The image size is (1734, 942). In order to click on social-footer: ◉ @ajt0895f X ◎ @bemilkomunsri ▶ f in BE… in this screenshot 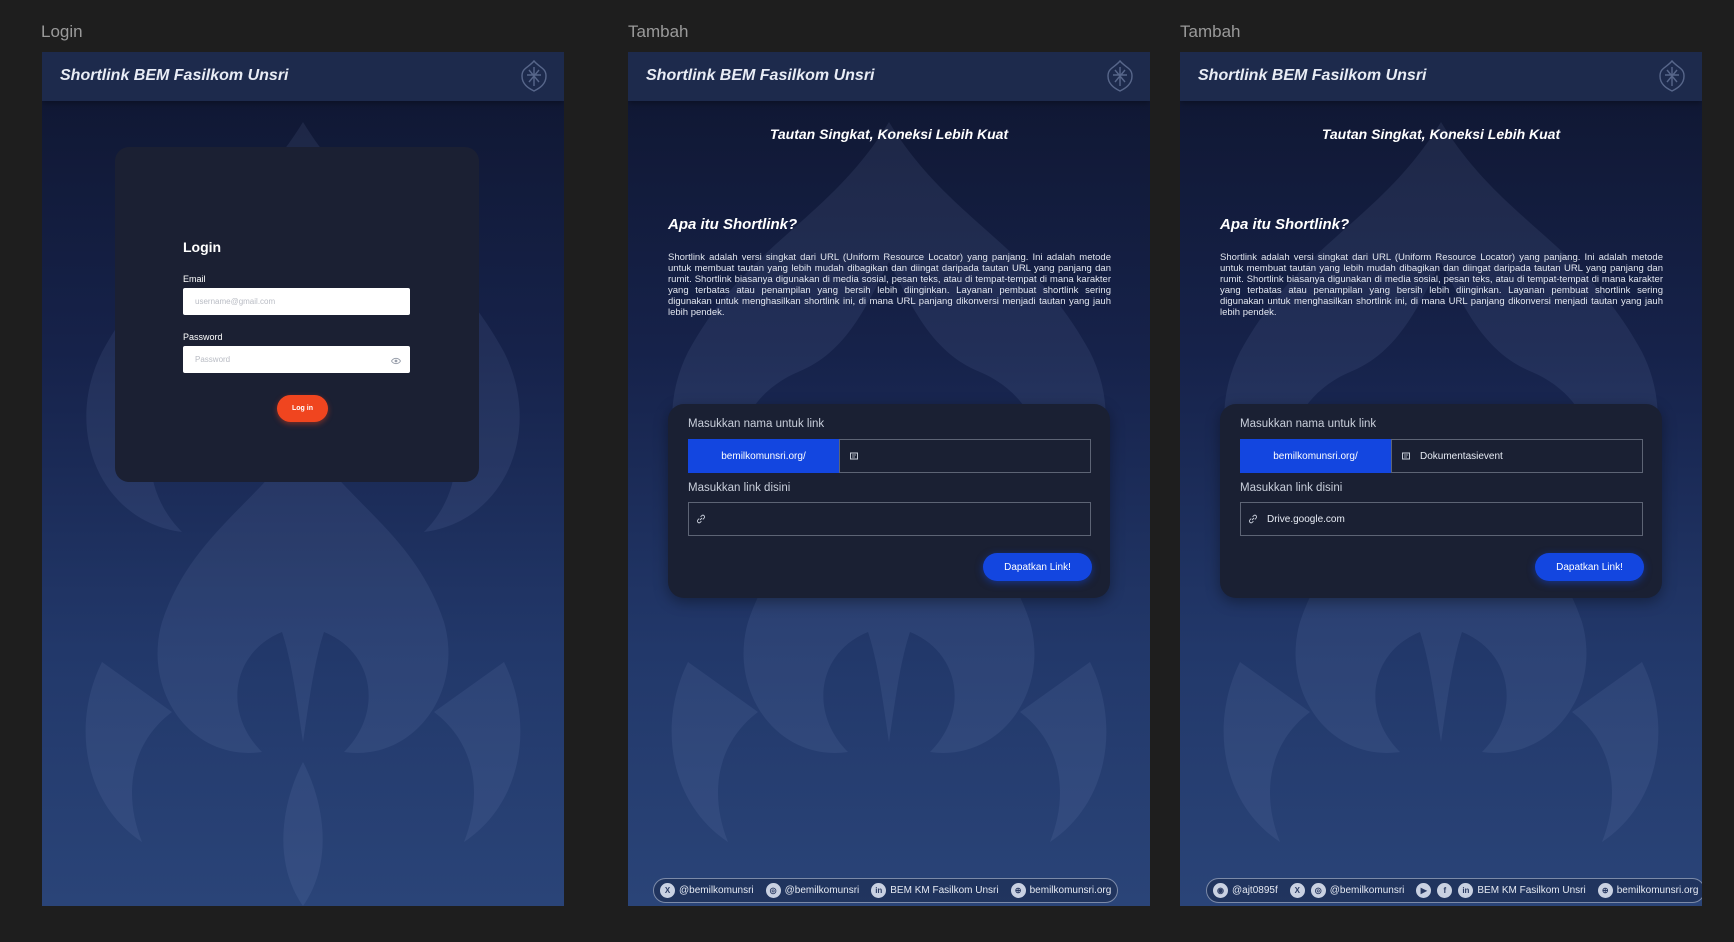, I will do `click(1454, 890)`.